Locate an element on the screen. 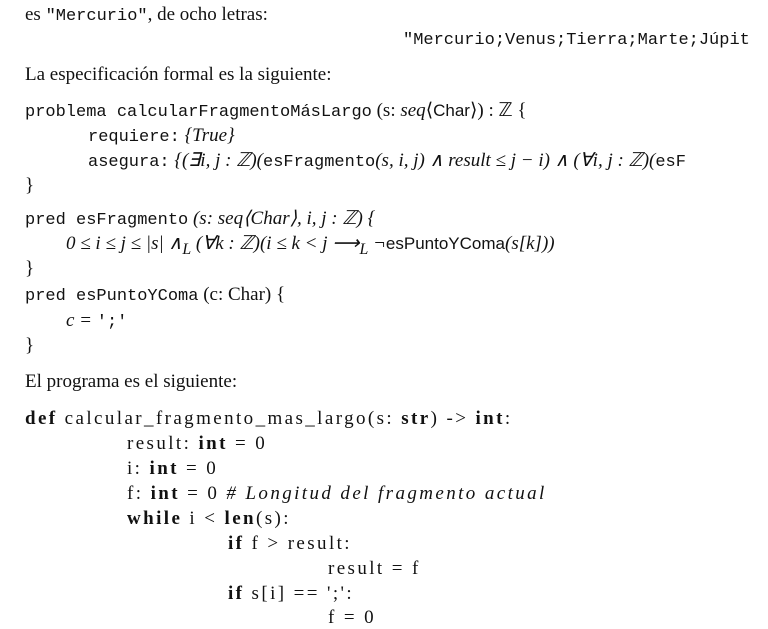 The image size is (768, 629). code-line: if s[i] == ';': is located at coordinates (291, 594).